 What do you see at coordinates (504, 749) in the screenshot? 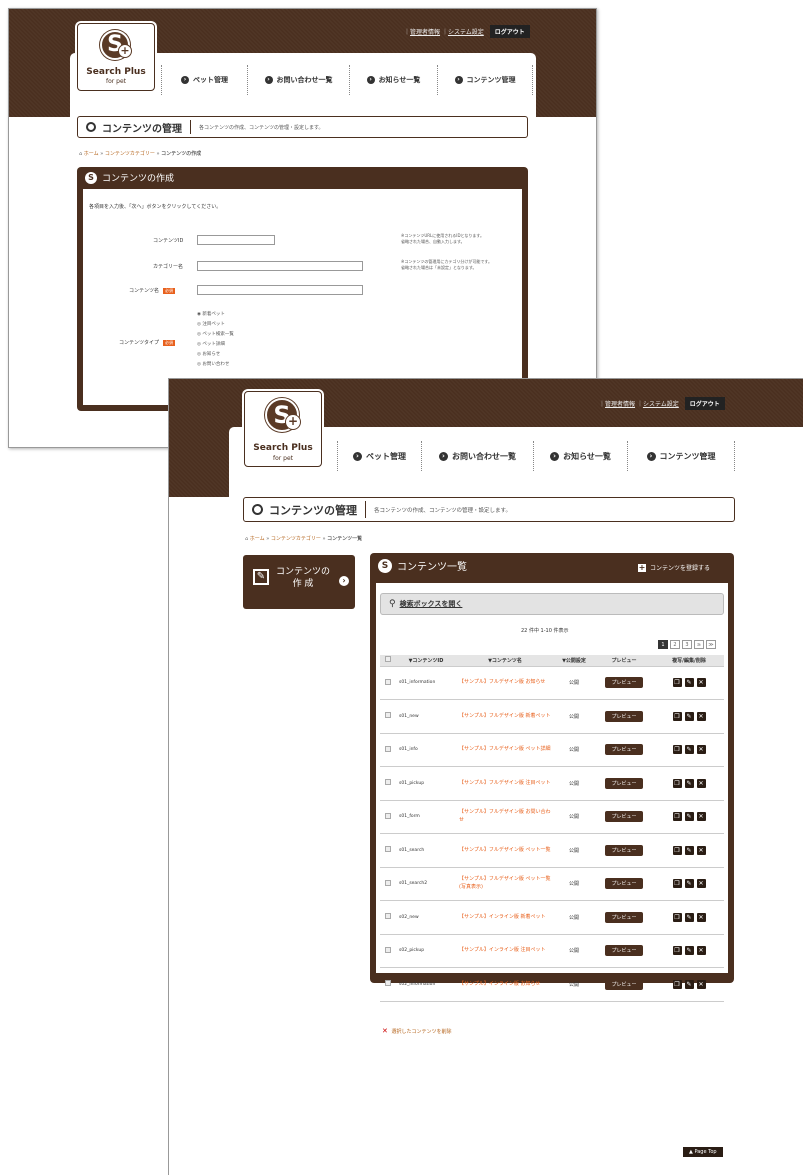
I see `row-content-name-link: 【サンプル】フルデザイン版 ペット詳細` at bounding box center [504, 749].